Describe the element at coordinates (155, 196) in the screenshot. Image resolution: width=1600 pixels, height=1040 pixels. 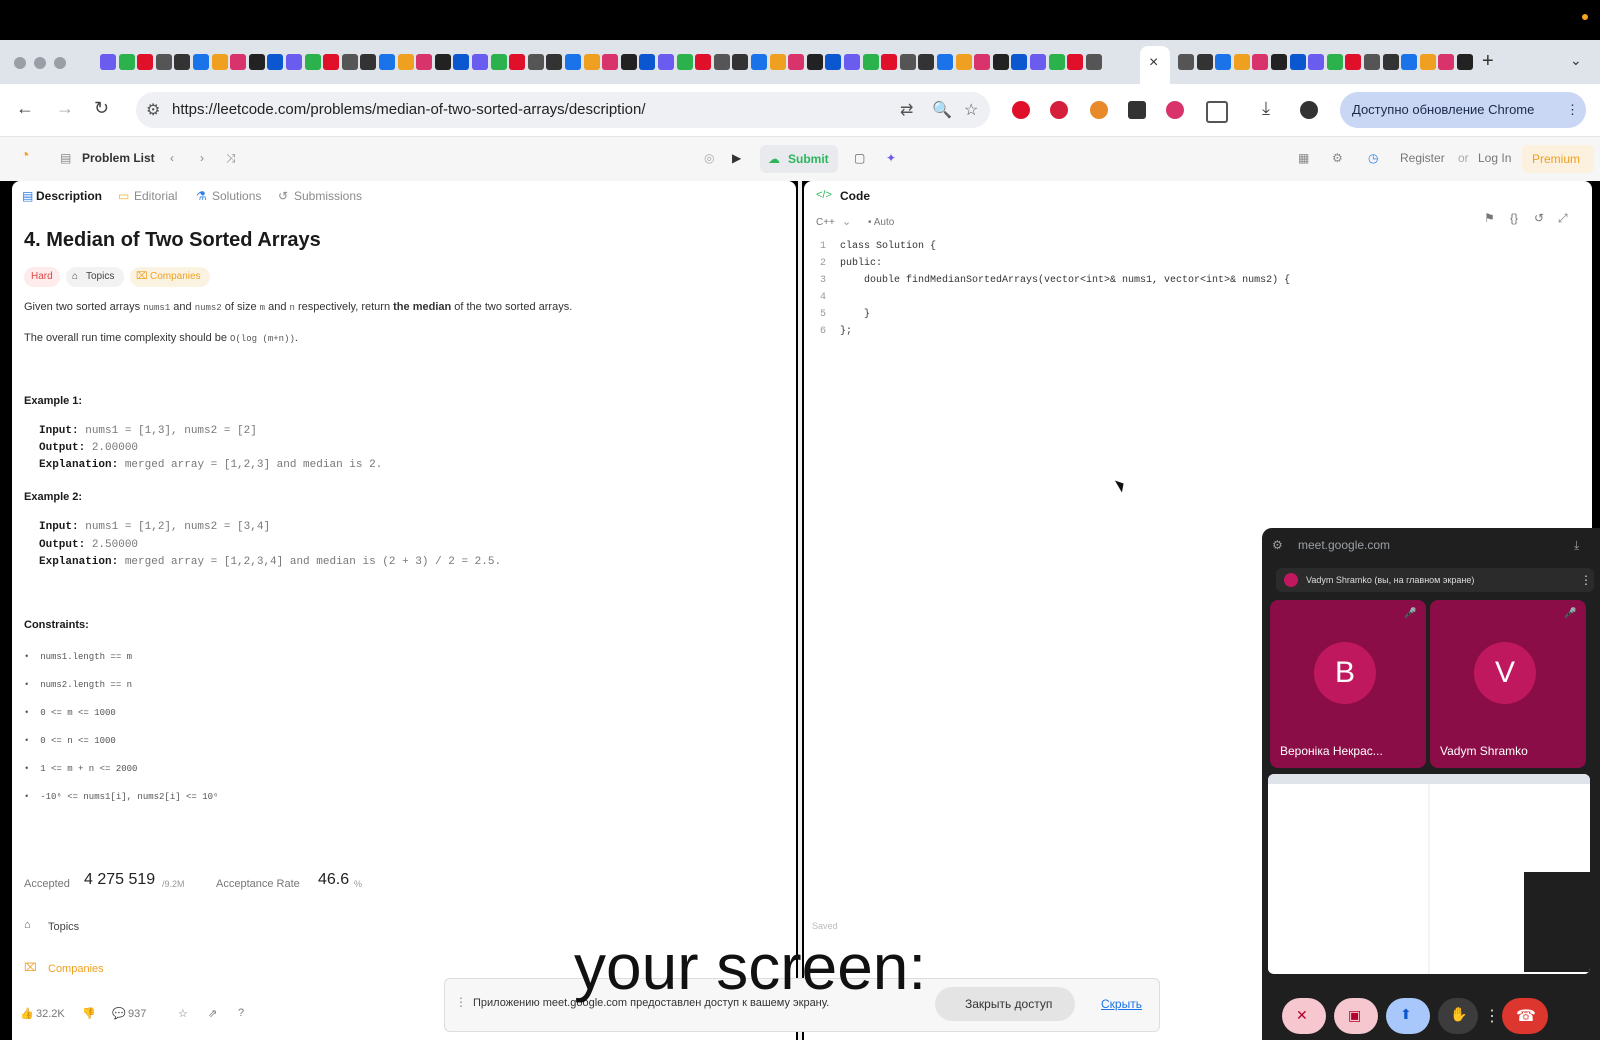
I see `tab-editorial: Editorial` at that location.